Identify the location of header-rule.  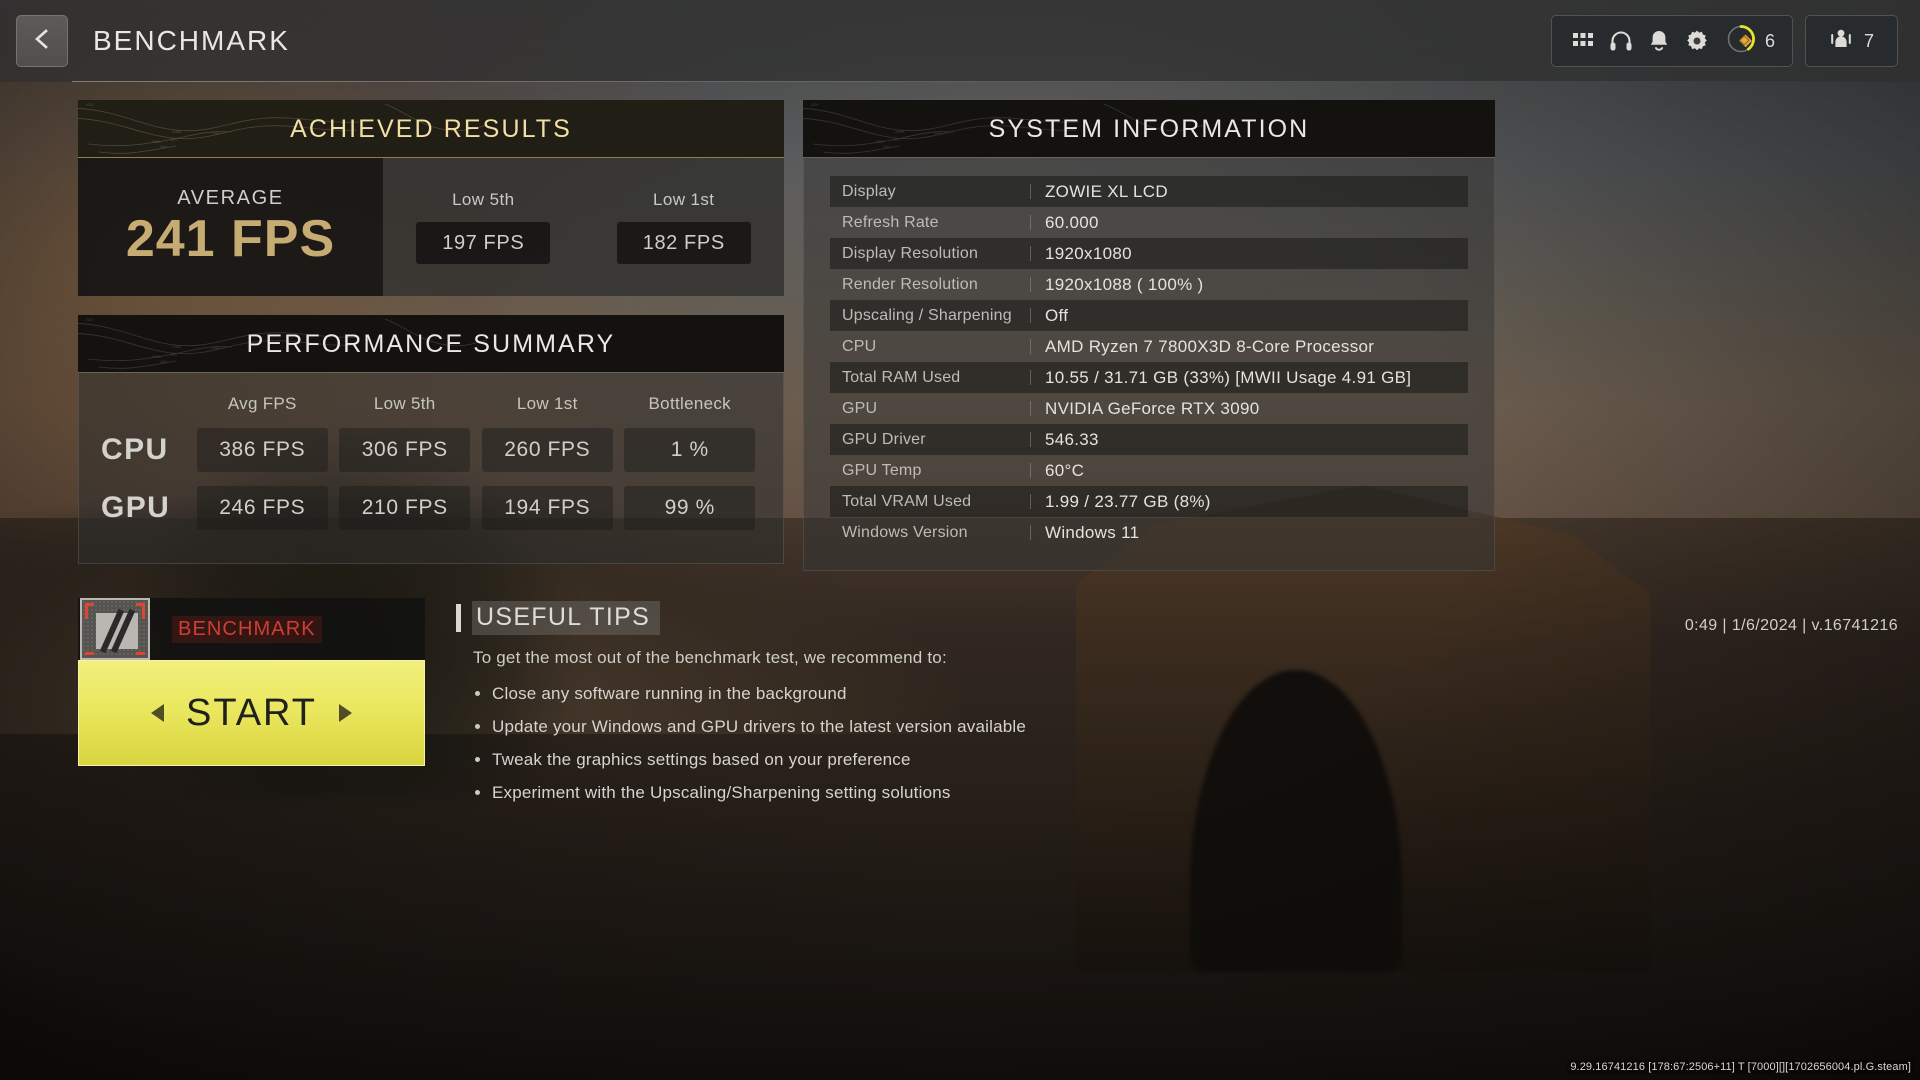
(431, 157).